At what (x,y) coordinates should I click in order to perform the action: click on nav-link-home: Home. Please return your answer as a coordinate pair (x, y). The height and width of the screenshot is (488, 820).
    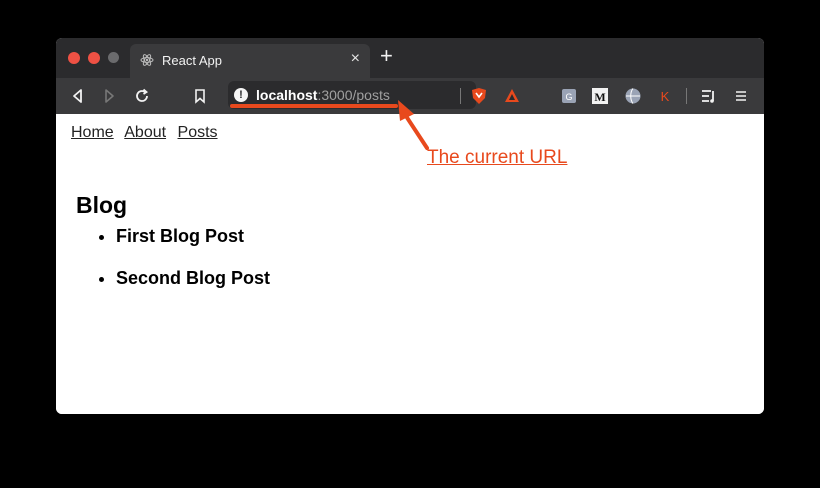
    Looking at the image, I should click on (92, 132).